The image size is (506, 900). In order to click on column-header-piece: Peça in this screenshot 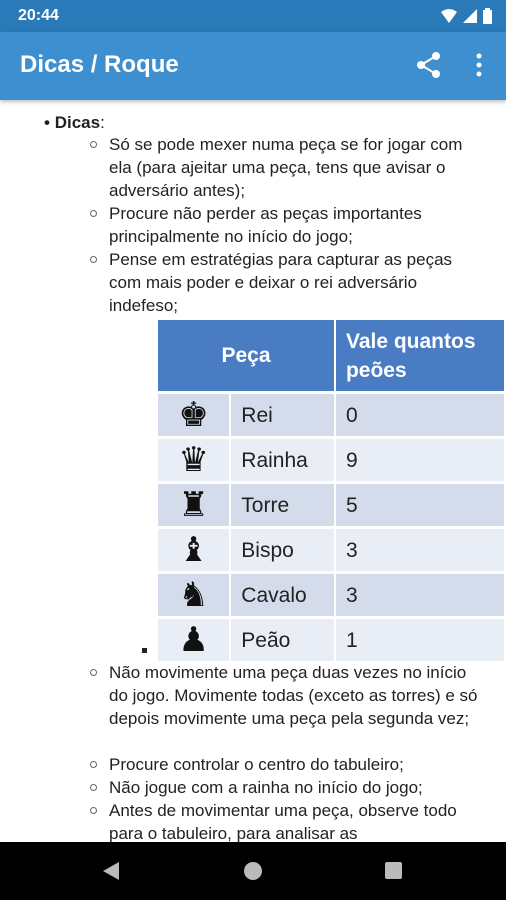, I will do `click(247, 357)`.